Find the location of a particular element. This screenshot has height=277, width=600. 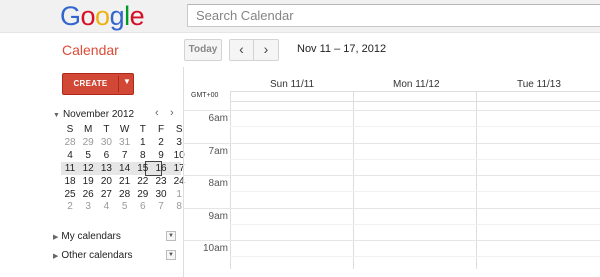

mini-calendar-day: 8 is located at coordinates (143, 155).